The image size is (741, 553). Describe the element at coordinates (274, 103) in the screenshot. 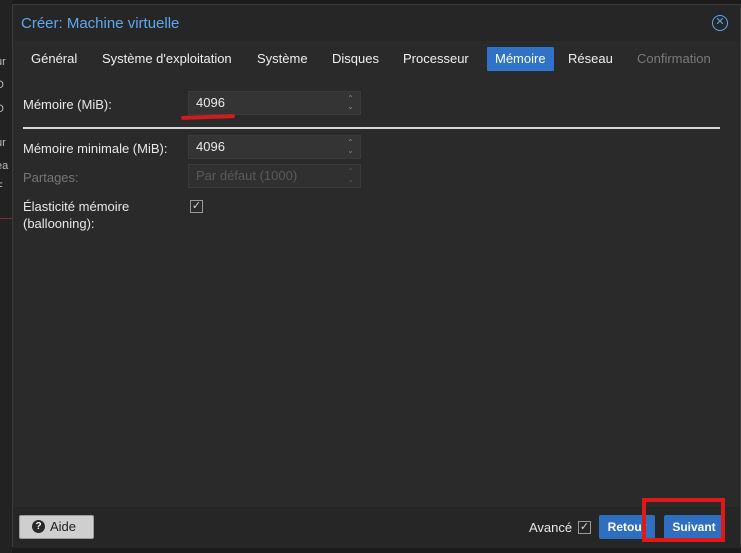

I see `memory-input: 4096 ⌃ ⌄` at that location.